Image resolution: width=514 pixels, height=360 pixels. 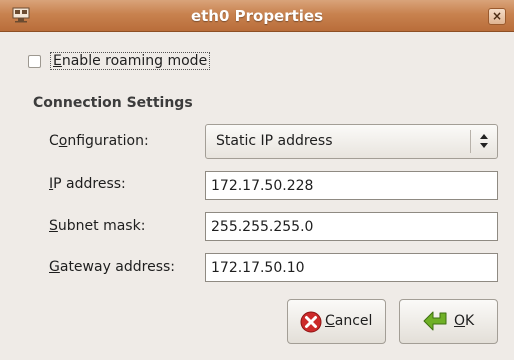 What do you see at coordinates (346, 185) in the screenshot?
I see `ip-address-input` at bounding box center [346, 185].